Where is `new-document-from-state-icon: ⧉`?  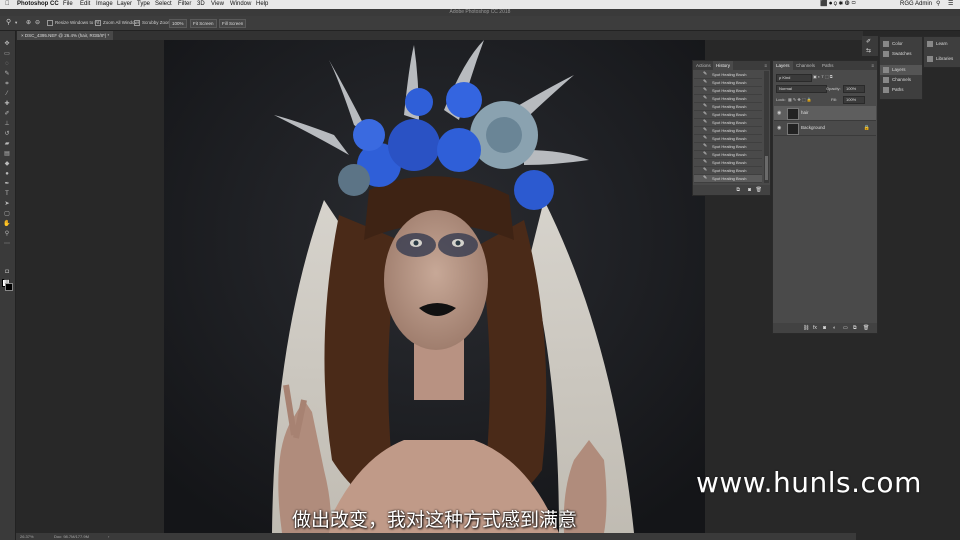
new-document-from-state-icon: ⧉ is located at coordinates (738, 190).